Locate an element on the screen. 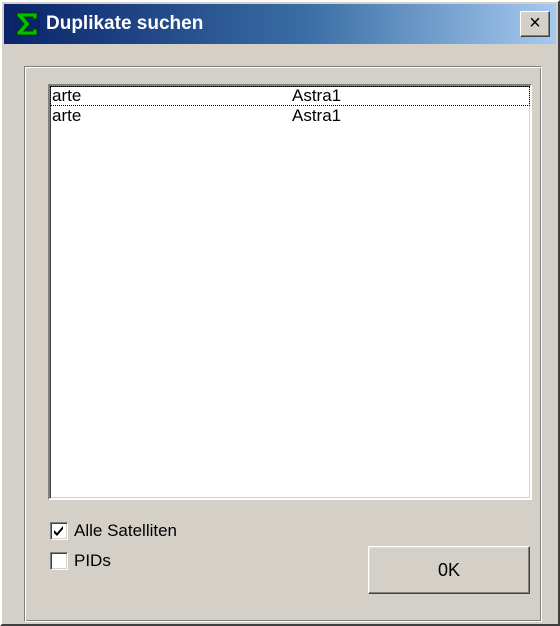 Image resolution: width=560 pixels, height=626 pixels. close-icon: × is located at coordinates (535, 23).